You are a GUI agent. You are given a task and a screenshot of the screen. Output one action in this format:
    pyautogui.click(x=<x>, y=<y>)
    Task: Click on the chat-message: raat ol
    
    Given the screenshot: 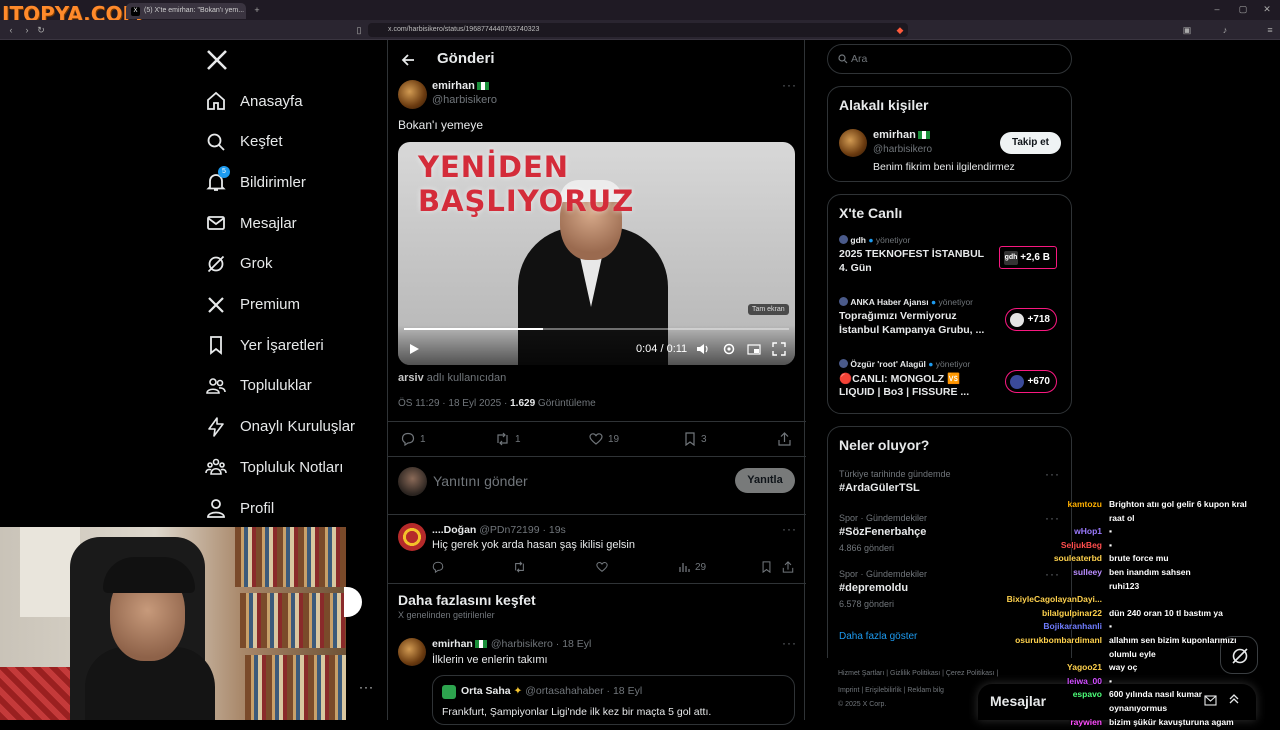 What is the action you would take?
    pyautogui.click(x=1137, y=520)
    